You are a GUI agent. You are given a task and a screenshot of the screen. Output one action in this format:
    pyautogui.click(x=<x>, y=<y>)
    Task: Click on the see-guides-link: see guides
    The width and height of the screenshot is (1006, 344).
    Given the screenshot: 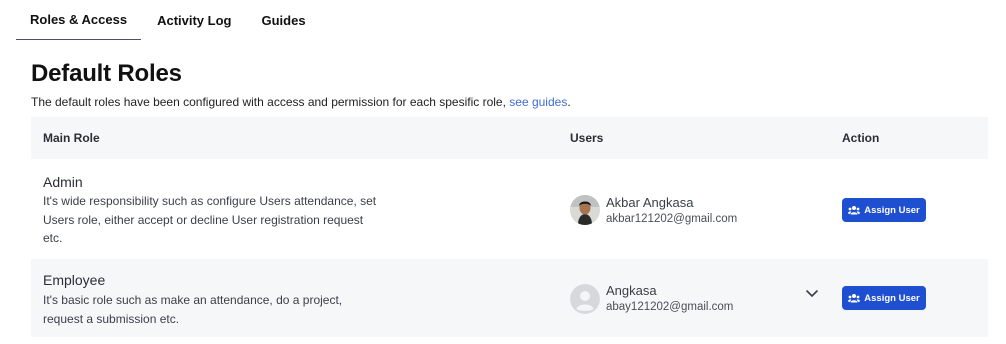 What is the action you would take?
    pyautogui.click(x=538, y=102)
    